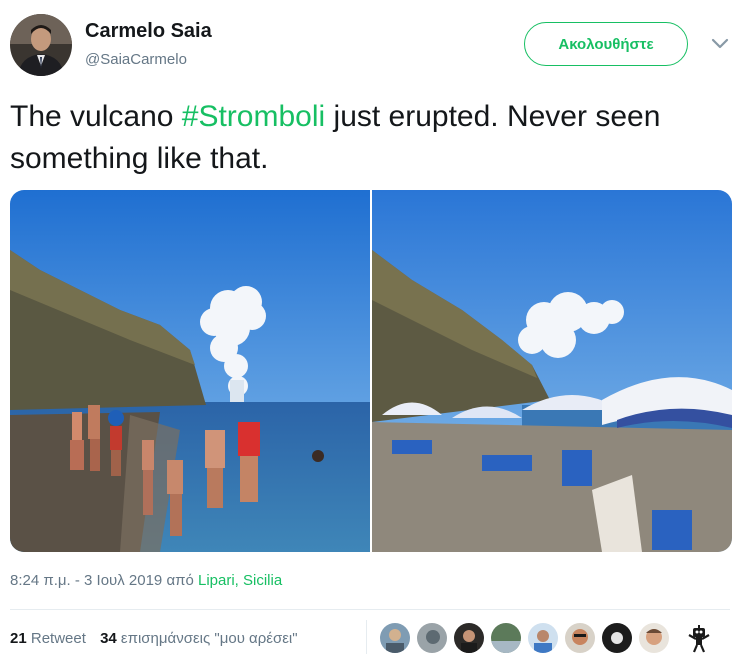 This screenshot has height=661, width=735. I want to click on author-name: Carmelo Saia, so click(148, 31).